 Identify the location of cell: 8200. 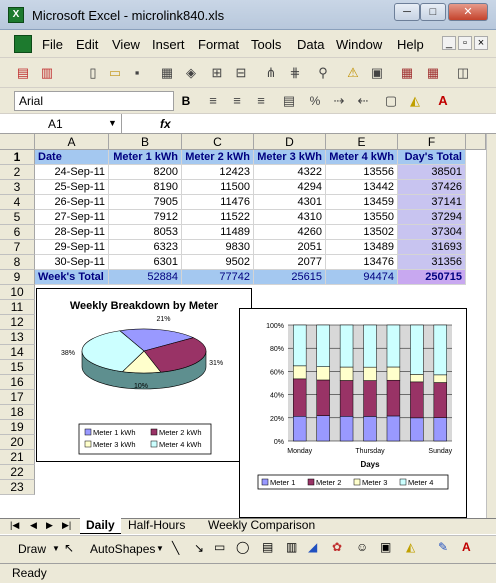
(145, 172).